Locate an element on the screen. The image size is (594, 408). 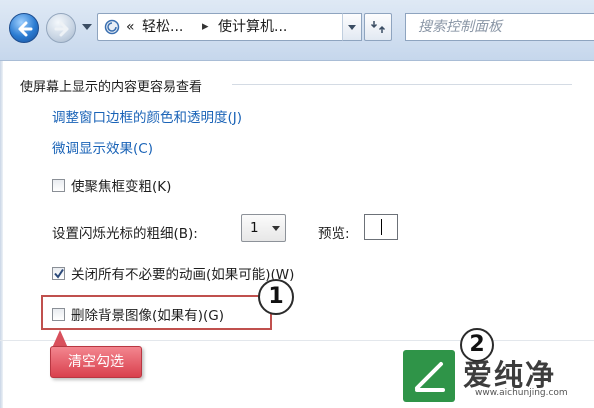
cursor-preview is located at coordinates (381, 227).